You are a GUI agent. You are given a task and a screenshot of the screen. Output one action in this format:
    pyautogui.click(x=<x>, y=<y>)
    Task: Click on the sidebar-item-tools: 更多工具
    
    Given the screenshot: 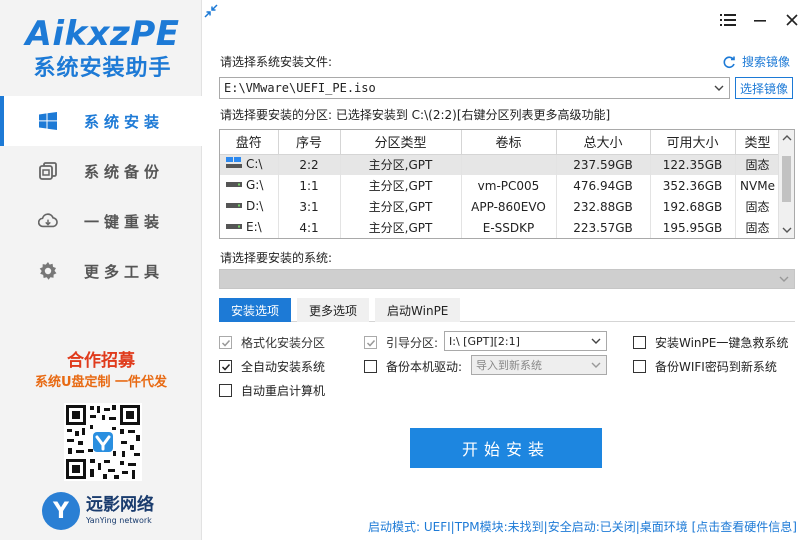 What is the action you would take?
    pyautogui.click(x=101, y=271)
    